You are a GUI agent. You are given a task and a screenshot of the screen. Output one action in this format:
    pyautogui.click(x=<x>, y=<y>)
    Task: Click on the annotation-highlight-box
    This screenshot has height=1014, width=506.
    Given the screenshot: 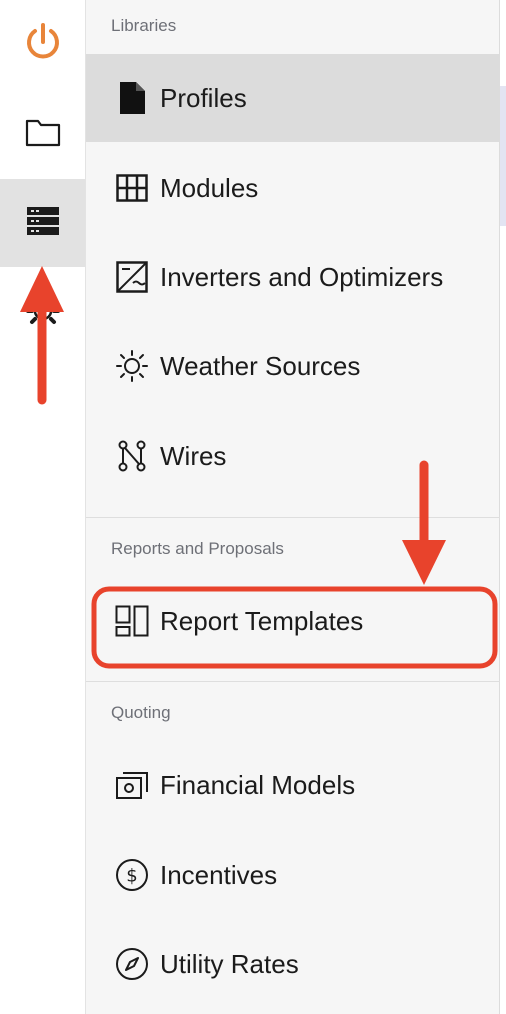 What is the action you would take?
    pyautogui.click(x=294, y=627)
    